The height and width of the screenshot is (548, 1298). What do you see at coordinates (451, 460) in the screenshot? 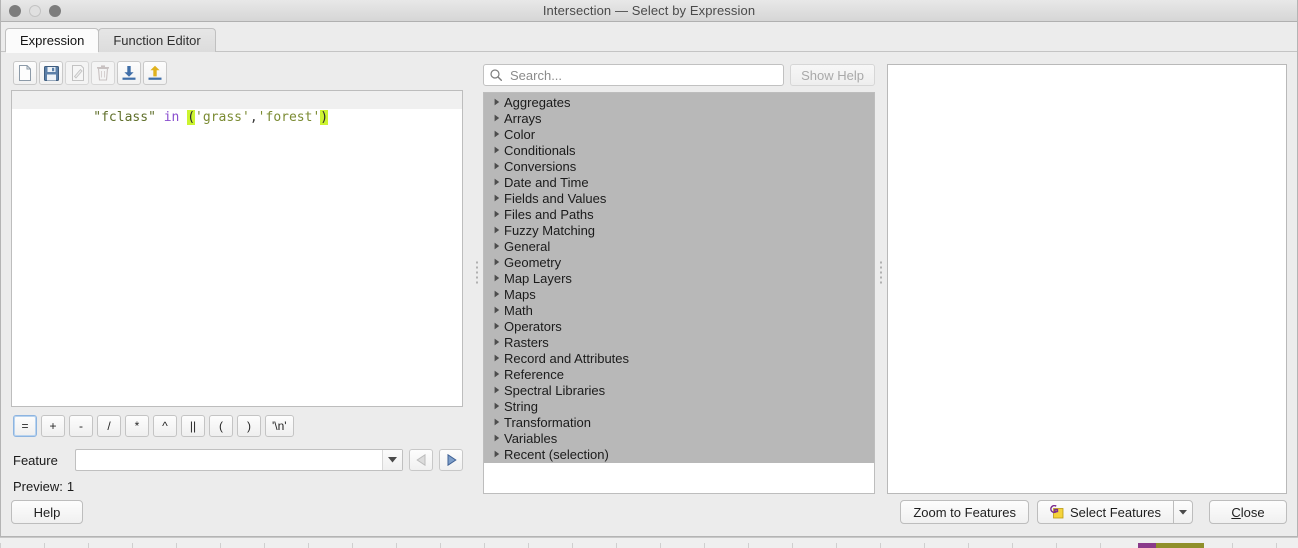
I see `next-feature-button` at bounding box center [451, 460].